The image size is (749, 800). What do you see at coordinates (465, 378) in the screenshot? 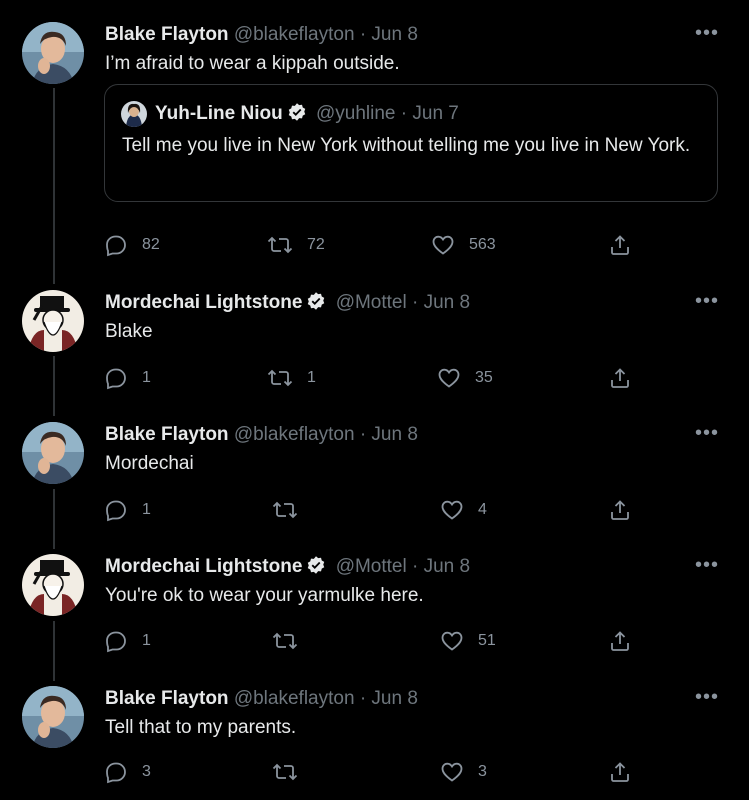
I see `like-button: 35` at bounding box center [465, 378].